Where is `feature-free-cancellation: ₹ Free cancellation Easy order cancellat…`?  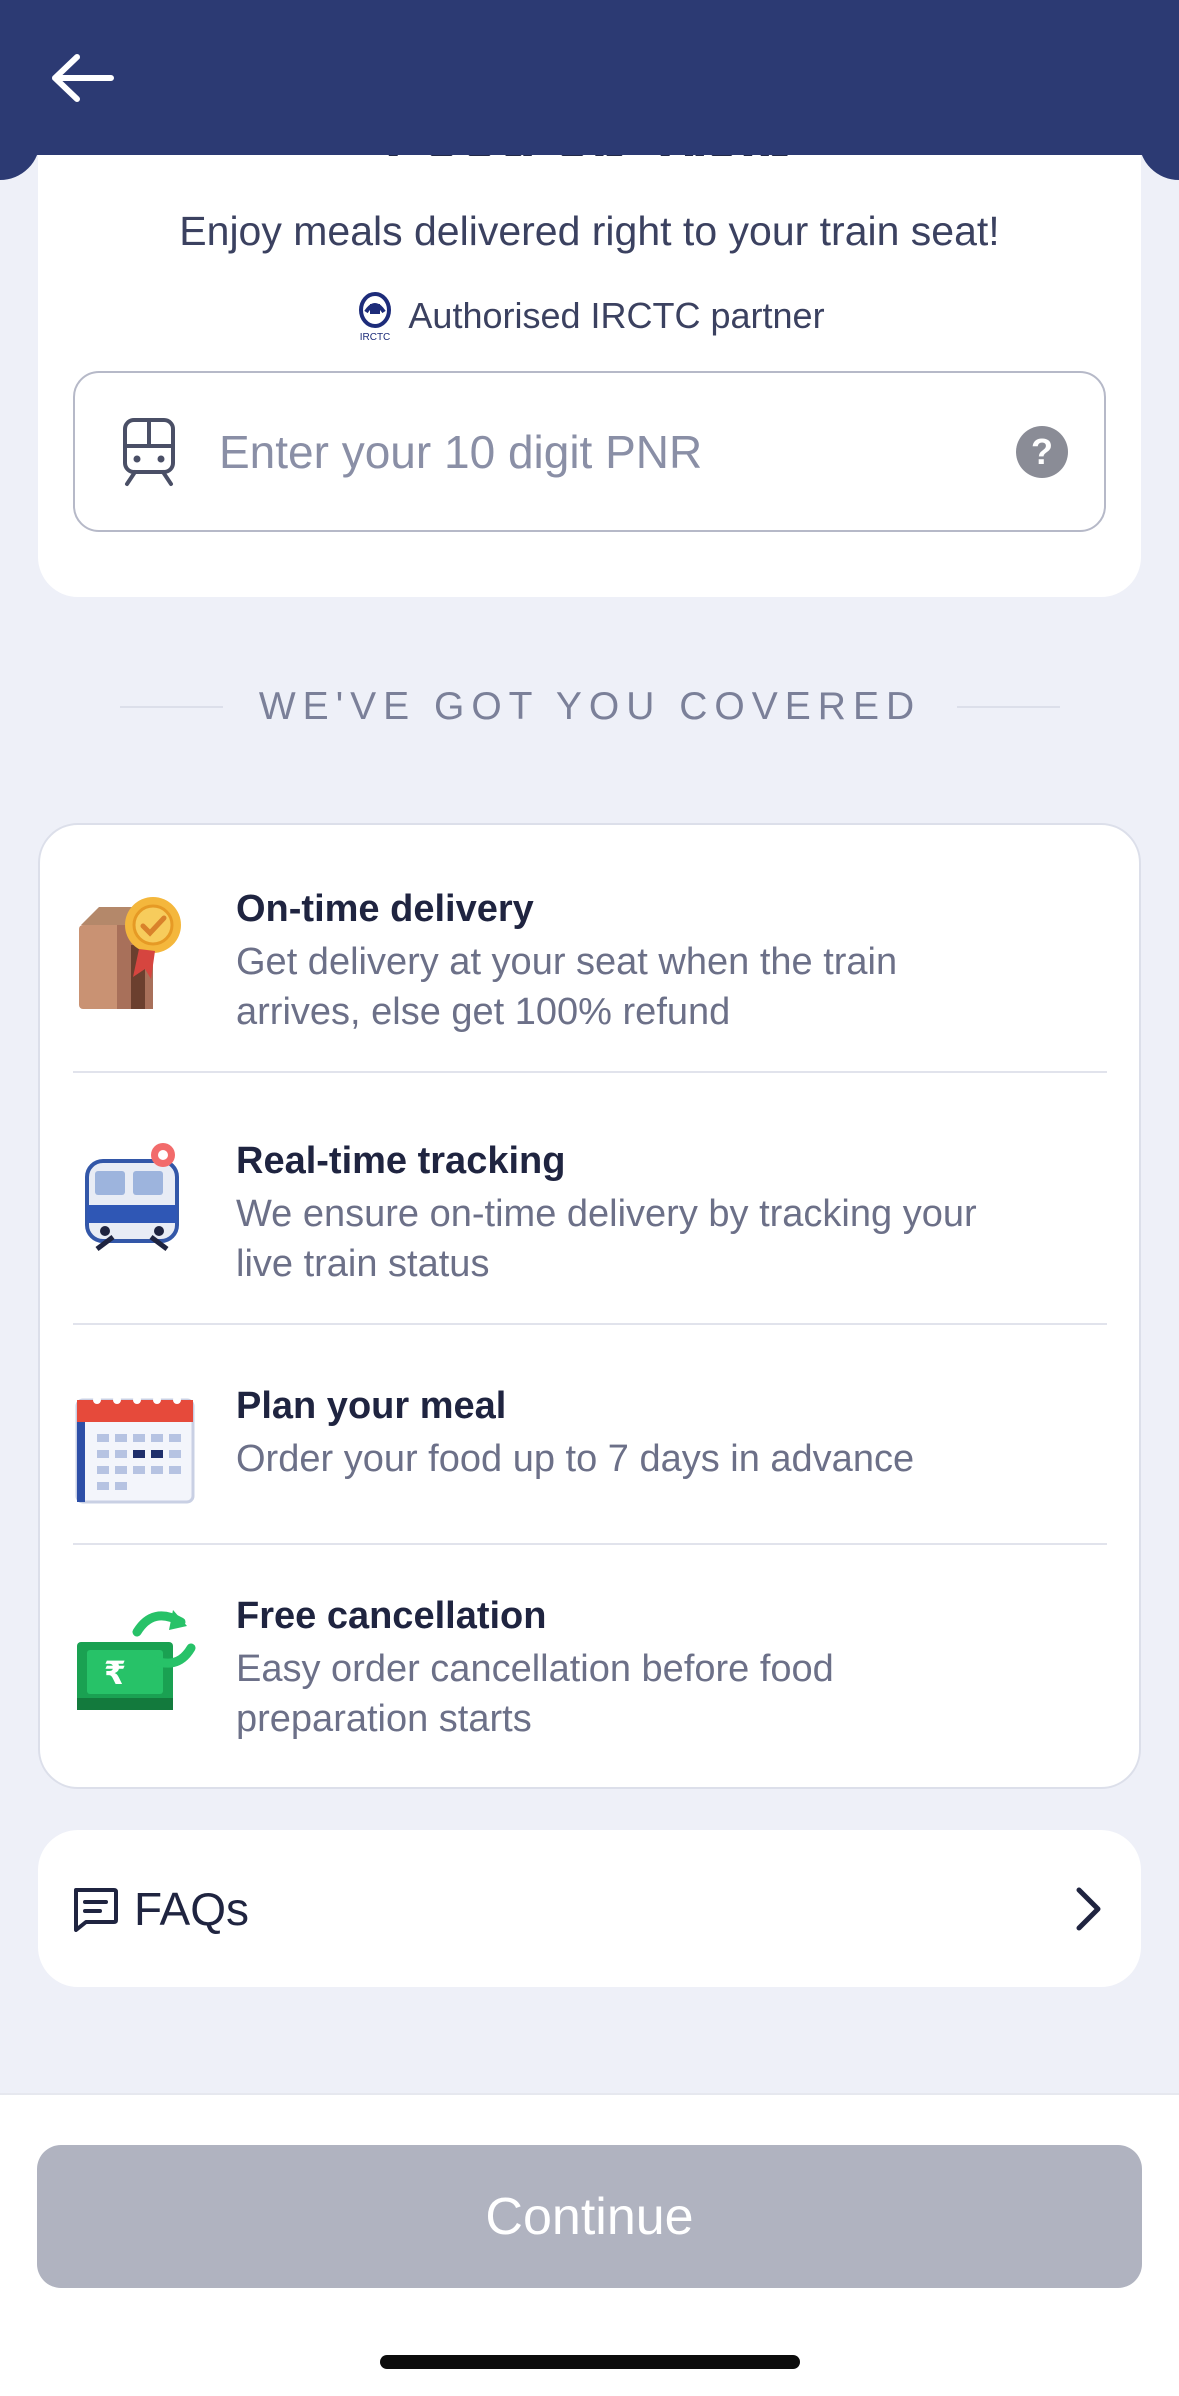 feature-free-cancellation: ₹ Free cancellation Easy order cancellat… is located at coordinates (590, 1668).